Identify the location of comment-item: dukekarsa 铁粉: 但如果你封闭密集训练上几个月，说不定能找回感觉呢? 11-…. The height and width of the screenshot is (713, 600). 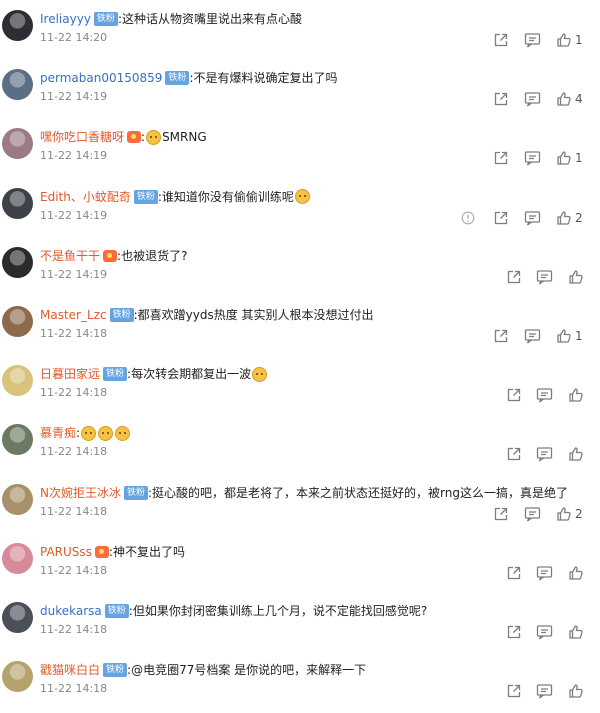
(300, 624).